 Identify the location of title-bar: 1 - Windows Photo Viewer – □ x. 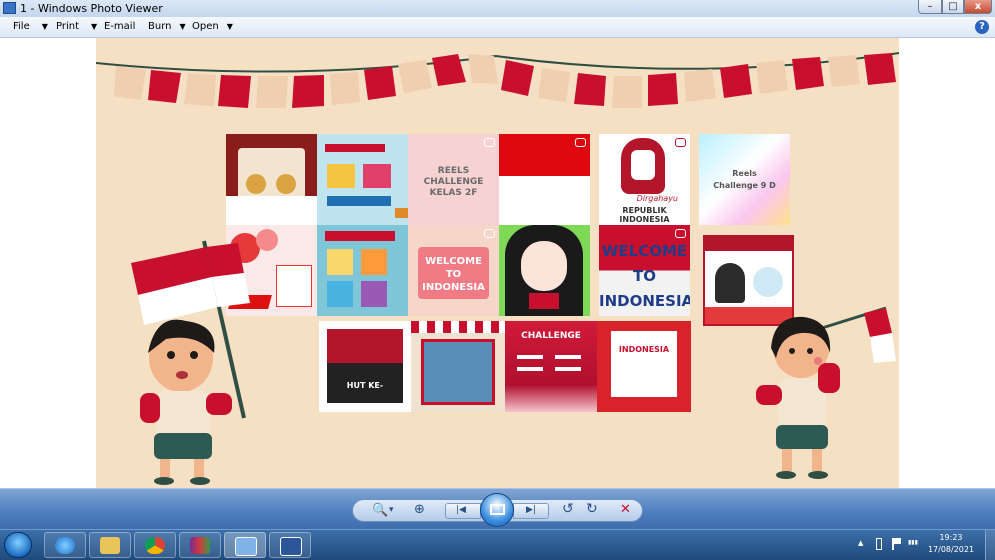
(497, 8).